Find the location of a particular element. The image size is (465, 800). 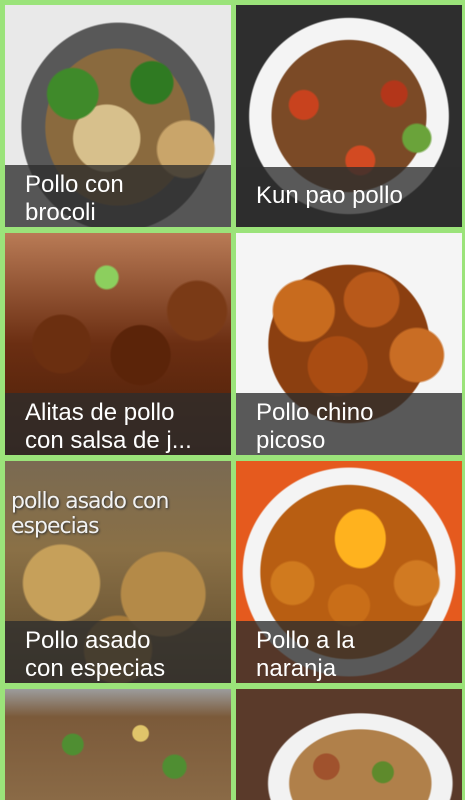

recipe-card-rice-bowl is located at coordinates (349, 744).